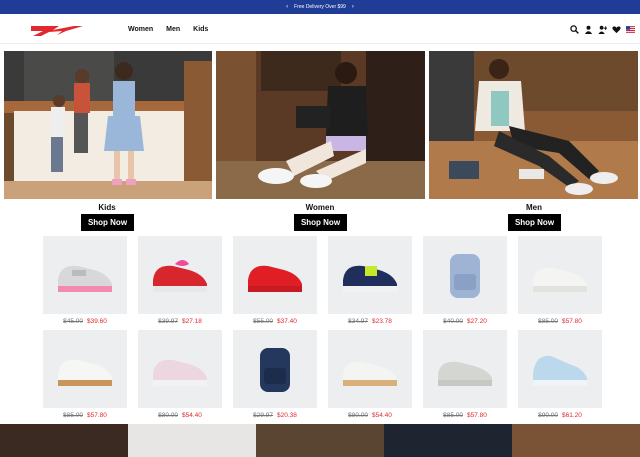 The width and height of the screenshot is (640, 457). What do you see at coordinates (140, 29) in the screenshot?
I see `nav-women: Women` at bounding box center [140, 29].